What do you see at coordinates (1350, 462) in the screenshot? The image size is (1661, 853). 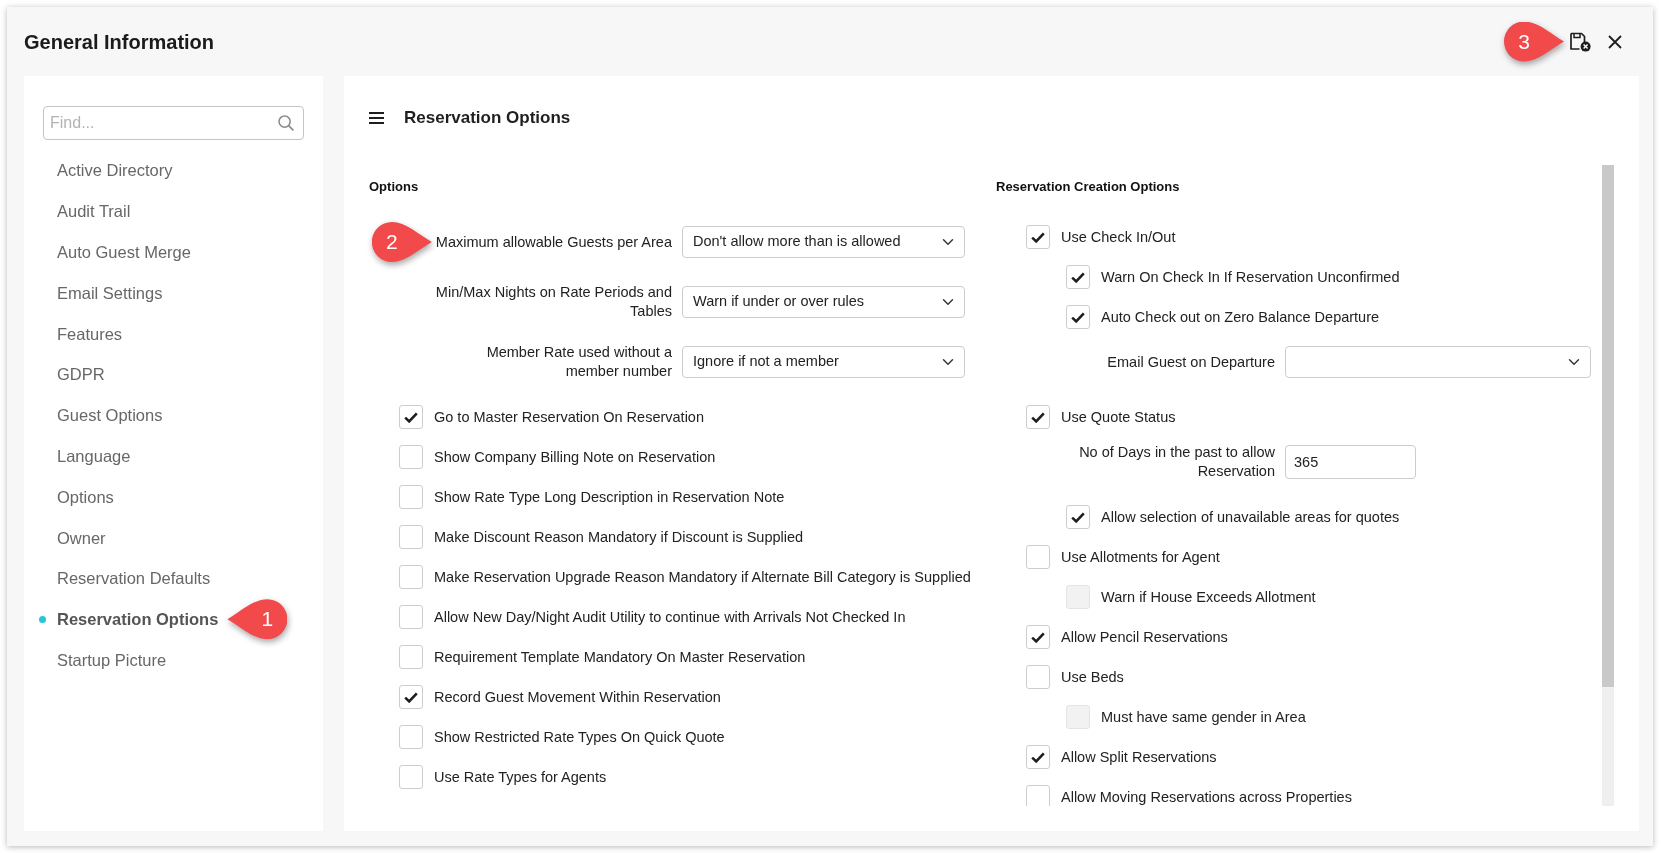 I see `input-field: 365` at bounding box center [1350, 462].